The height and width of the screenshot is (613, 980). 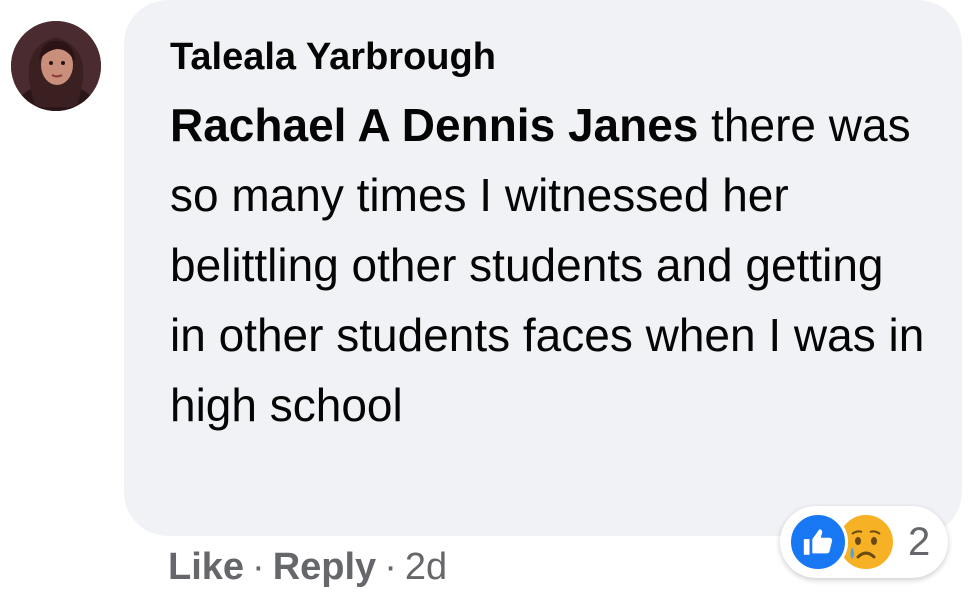 I want to click on comment-author: Taleala Yarbrough, so click(x=333, y=57).